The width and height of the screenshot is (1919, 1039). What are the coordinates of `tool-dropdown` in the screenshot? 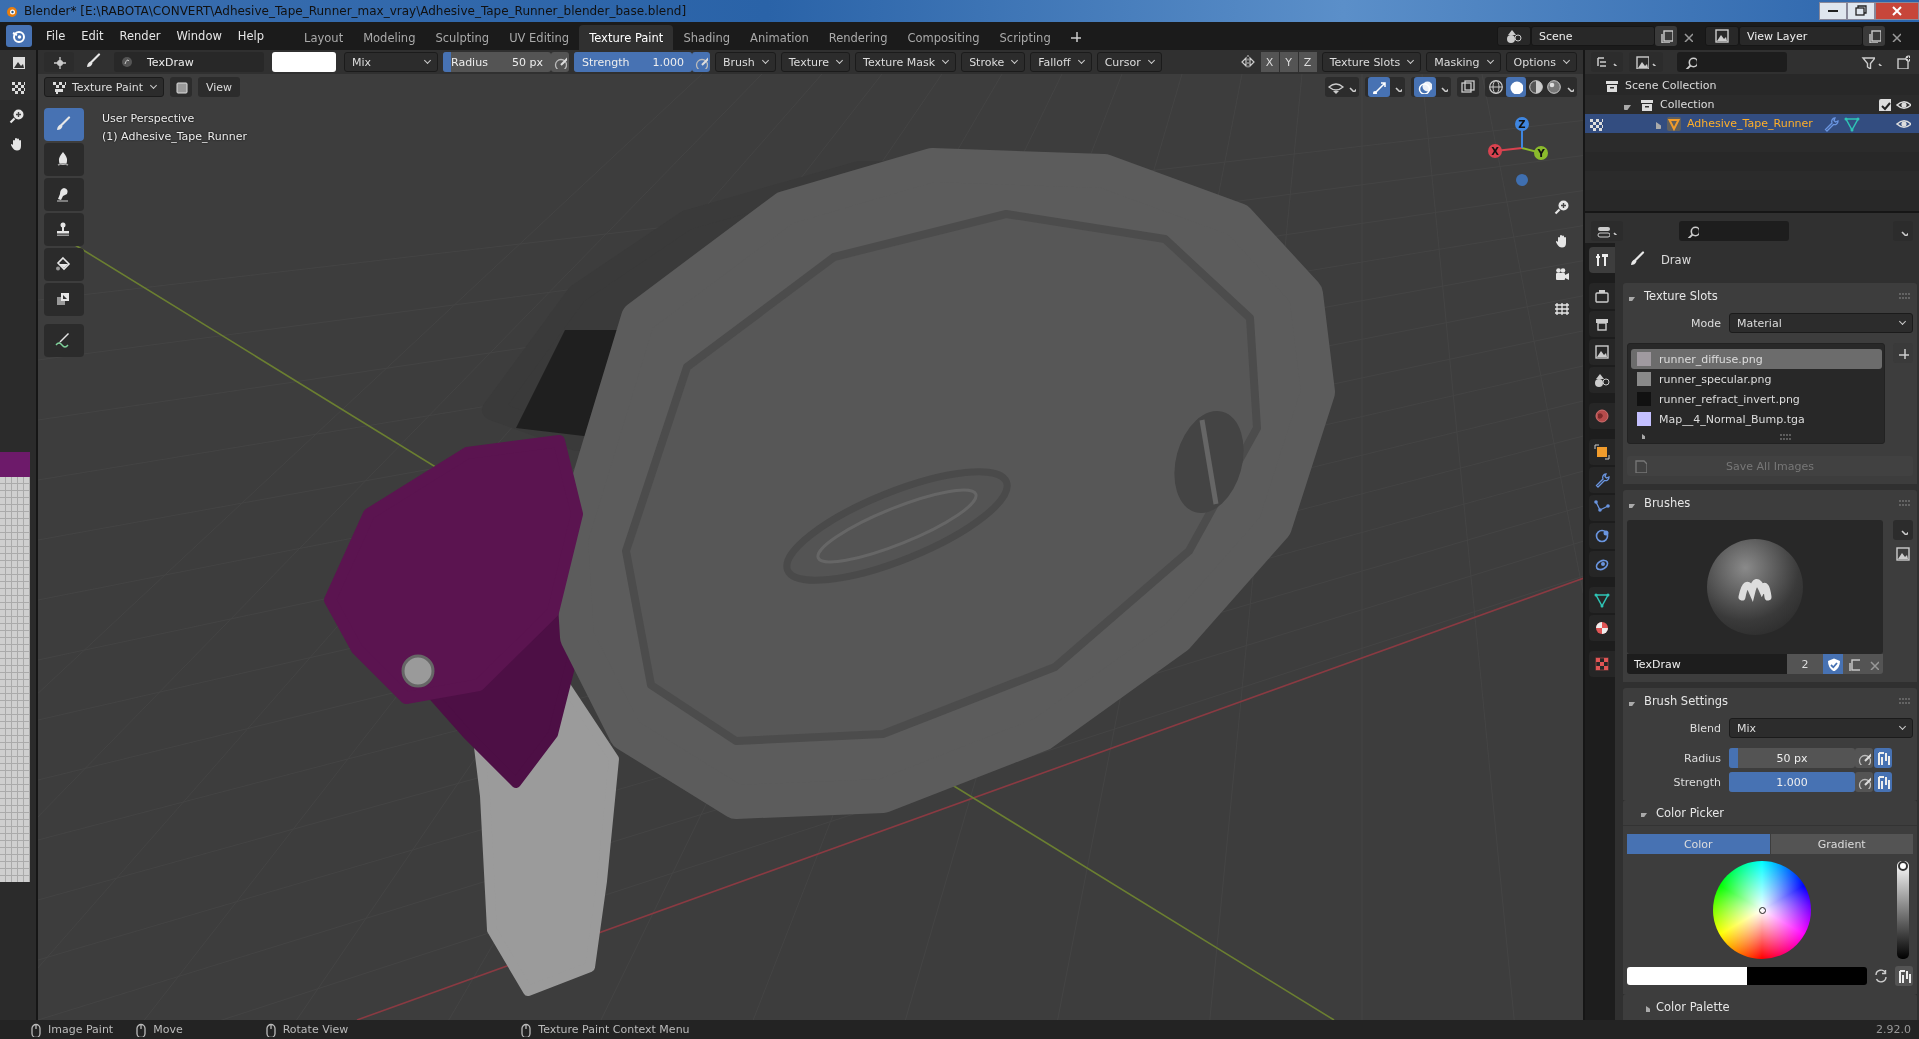 It's located at (59, 62).